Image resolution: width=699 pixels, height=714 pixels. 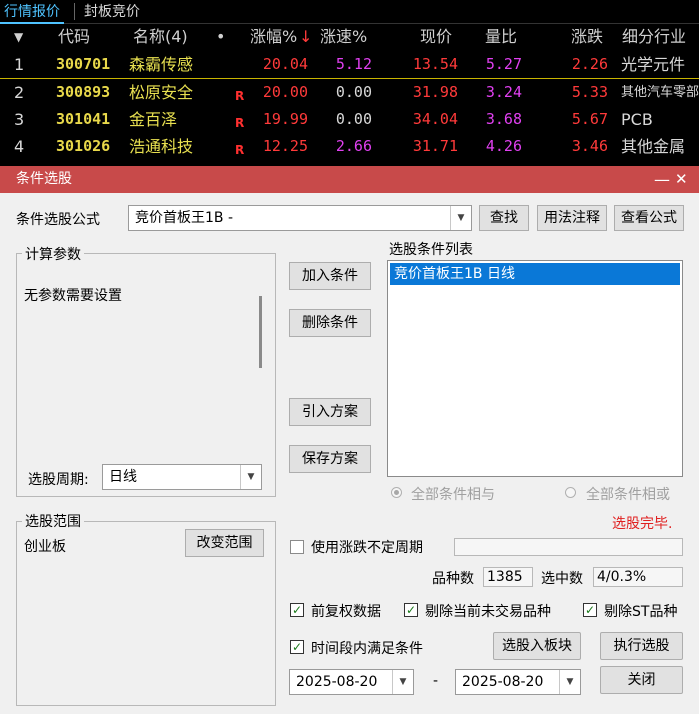 What do you see at coordinates (330, 323) in the screenshot?
I see `delete-condition-button: 删除条件` at bounding box center [330, 323].